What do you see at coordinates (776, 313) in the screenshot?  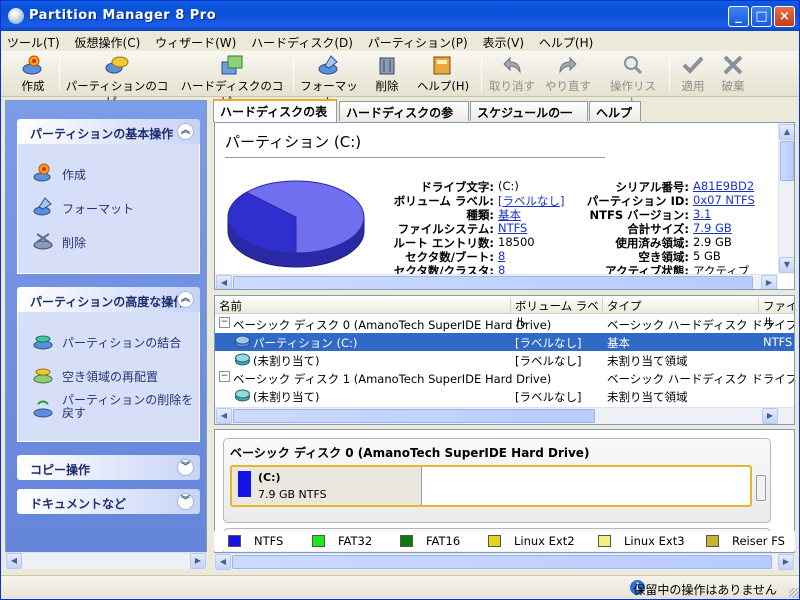 I see `column-filesystem: ファイル` at bounding box center [776, 313].